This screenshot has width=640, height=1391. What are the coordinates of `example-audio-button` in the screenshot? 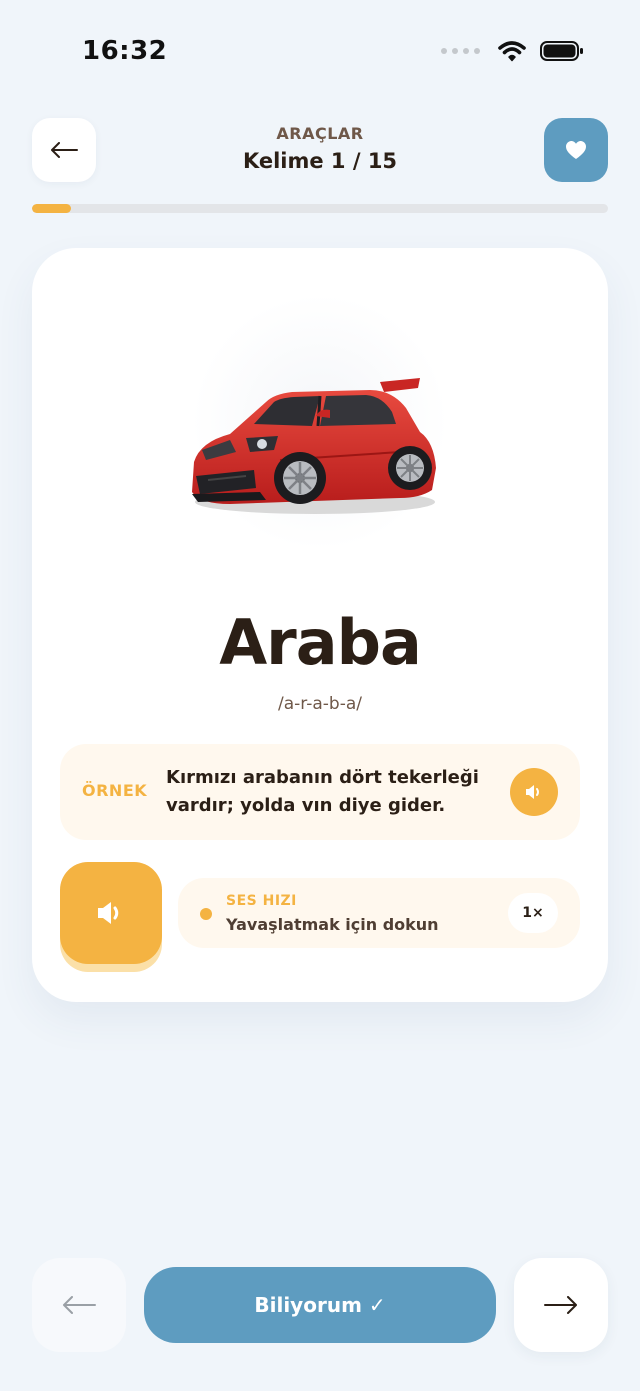 It's located at (534, 792).